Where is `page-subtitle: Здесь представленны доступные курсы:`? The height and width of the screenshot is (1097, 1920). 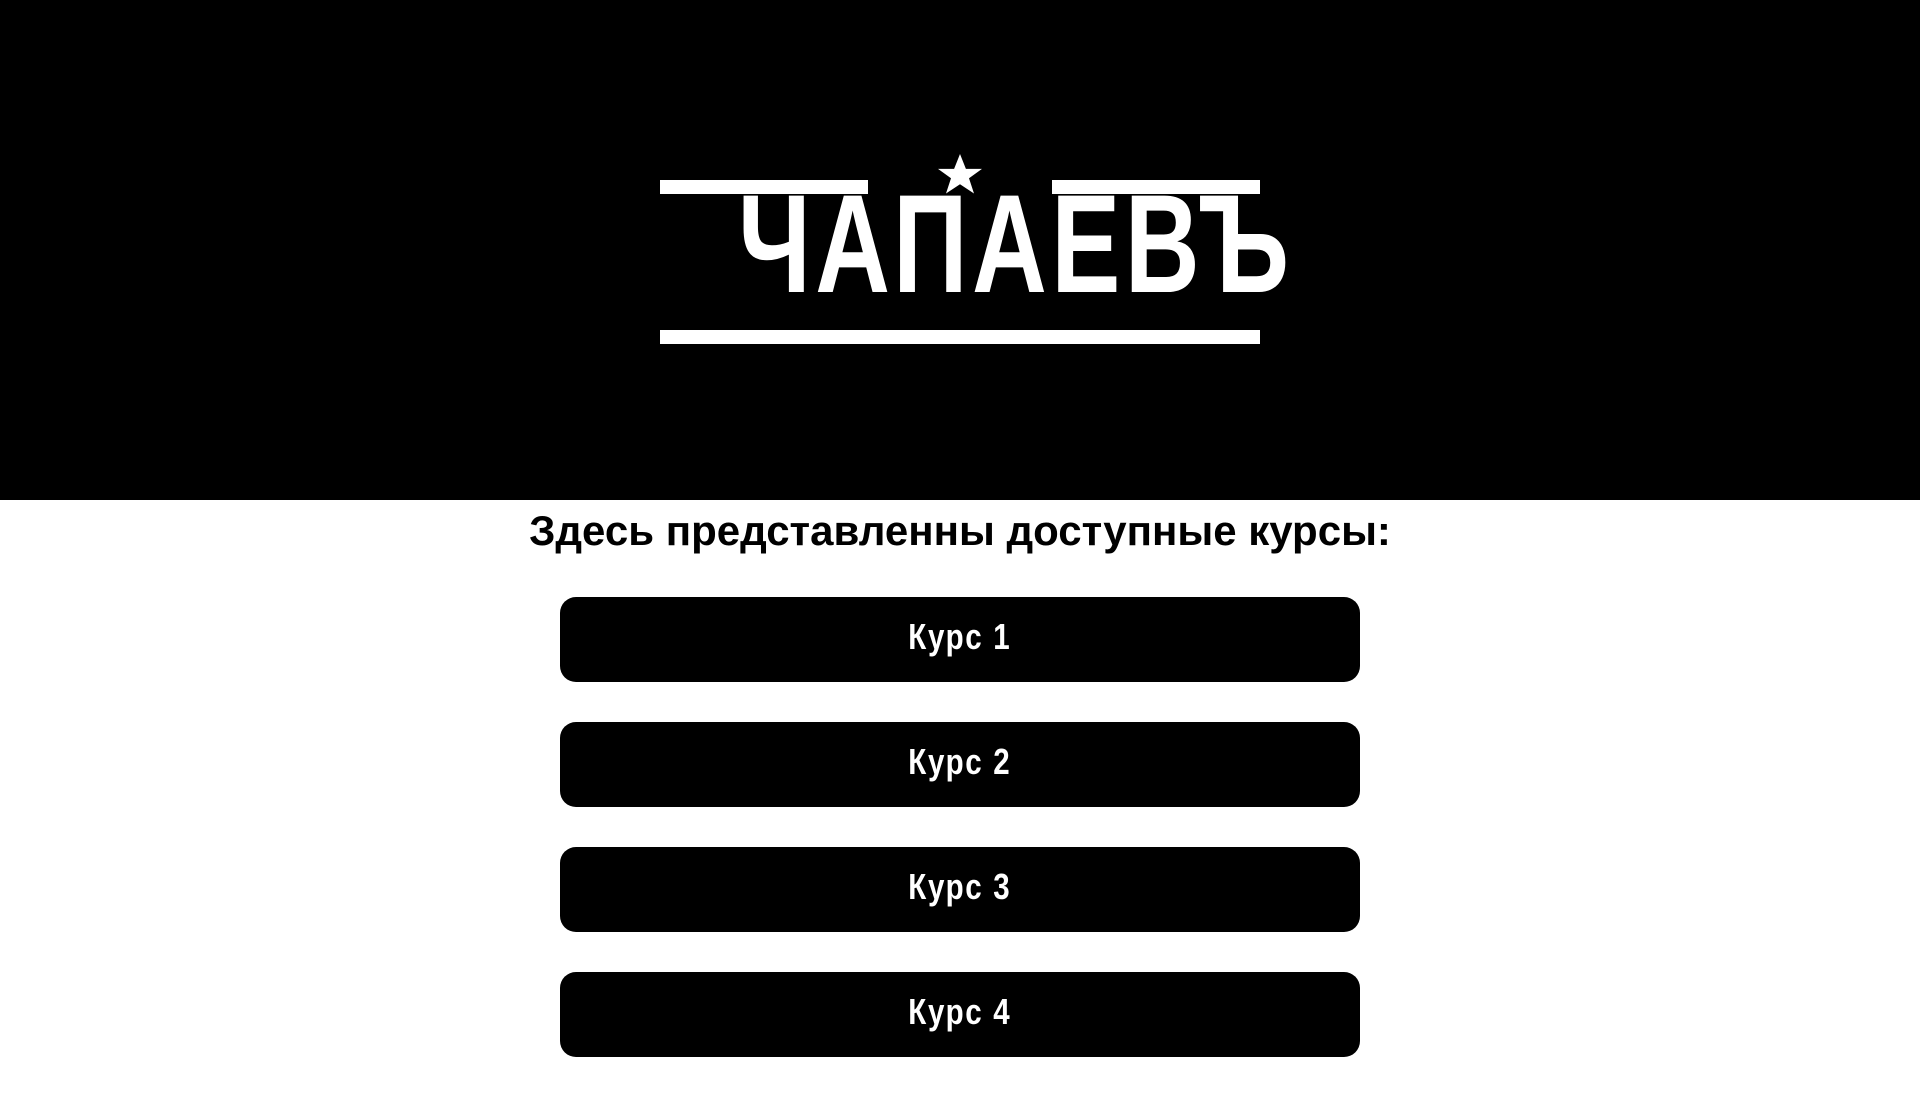 page-subtitle: Здесь представленны доступные курсы: is located at coordinates (960, 530).